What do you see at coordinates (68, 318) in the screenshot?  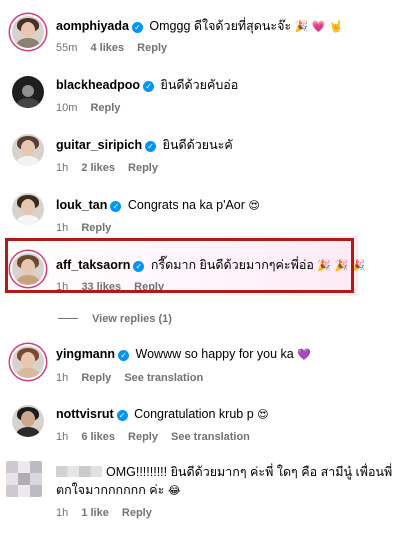 I see `replies-divider` at bounding box center [68, 318].